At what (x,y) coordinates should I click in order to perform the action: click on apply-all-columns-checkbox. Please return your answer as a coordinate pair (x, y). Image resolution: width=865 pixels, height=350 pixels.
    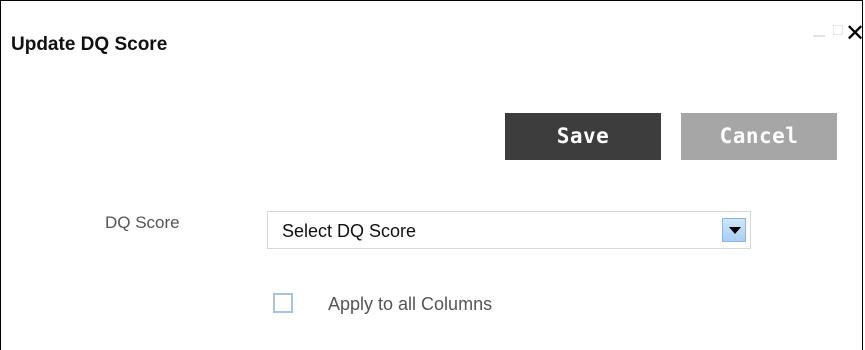
    Looking at the image, I should click on (283, 303).